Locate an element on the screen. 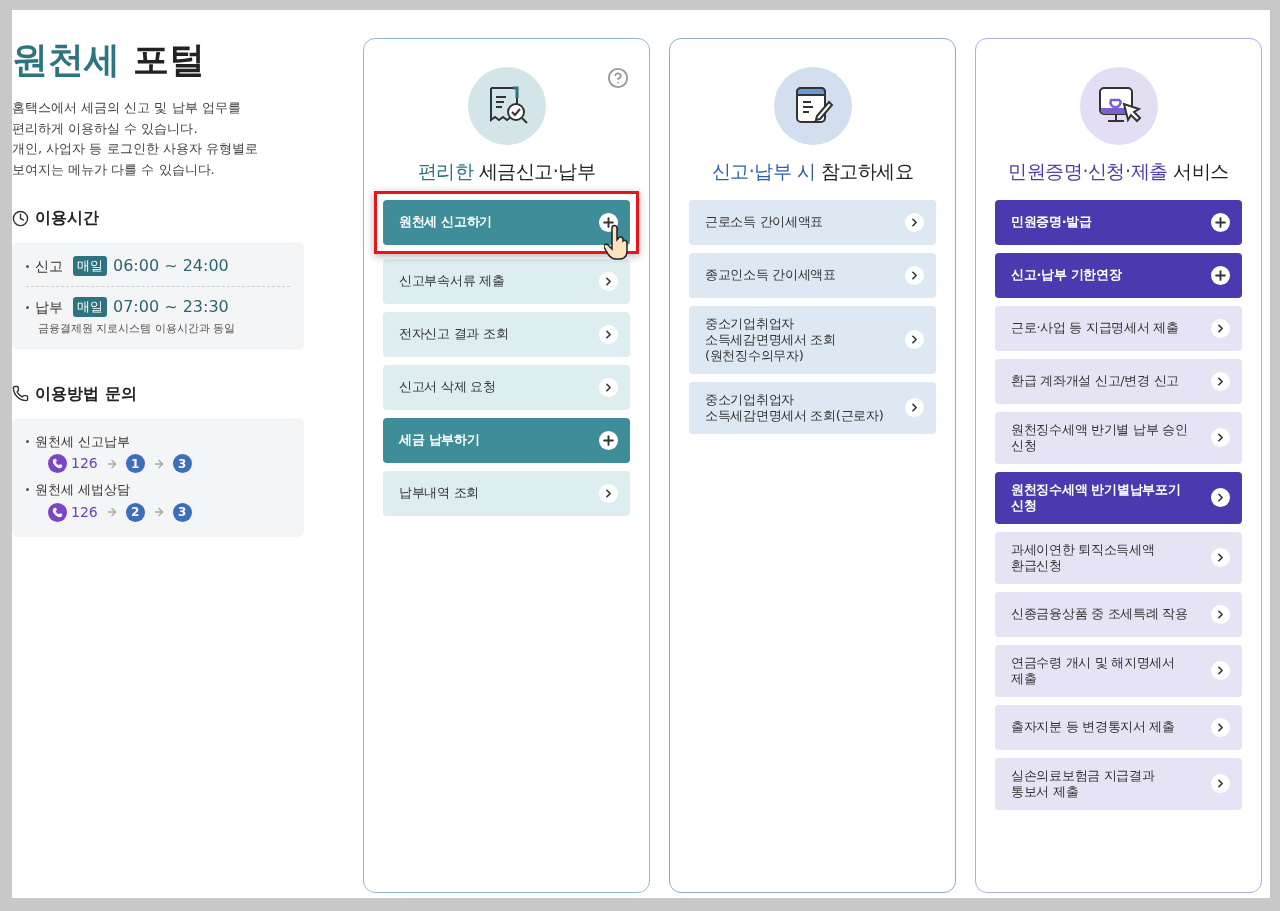 The width and height of the screenshot is (1280, 911). hours-time: 06:00 ~ 24:00 is located at coordinates (171, 266).